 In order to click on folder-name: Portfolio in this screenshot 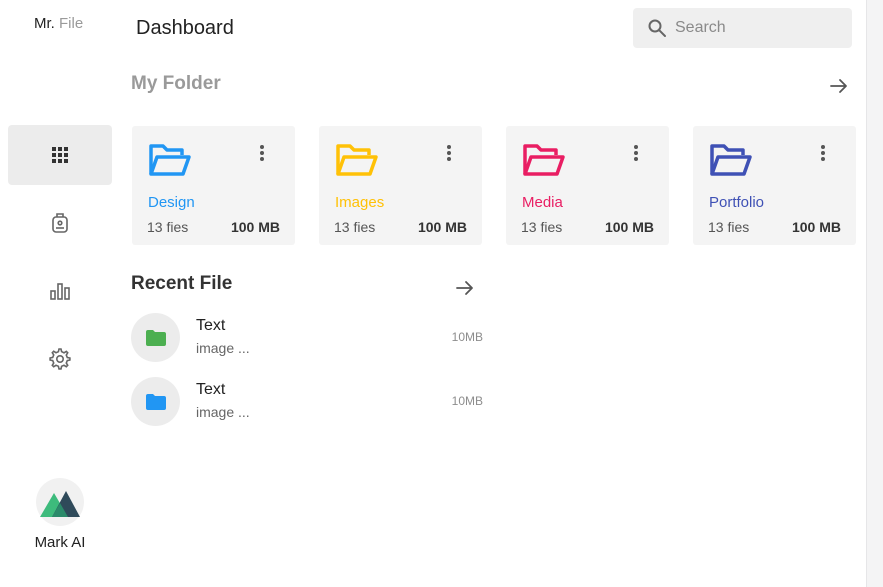, I will do `click(737, 202)`.